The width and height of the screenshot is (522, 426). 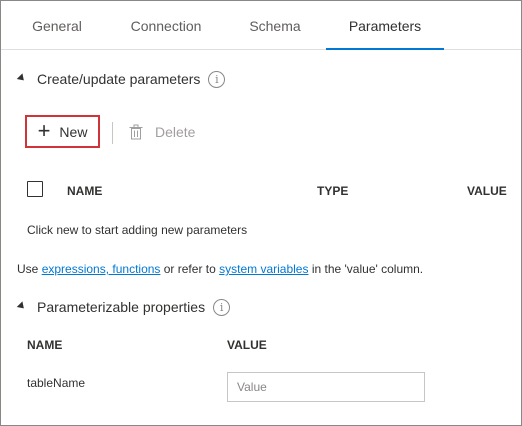 What do you see at coordinates (190, 269) in the screenshot?
I see `help-text-middle: or refer to` at bounding box center [190, 269].